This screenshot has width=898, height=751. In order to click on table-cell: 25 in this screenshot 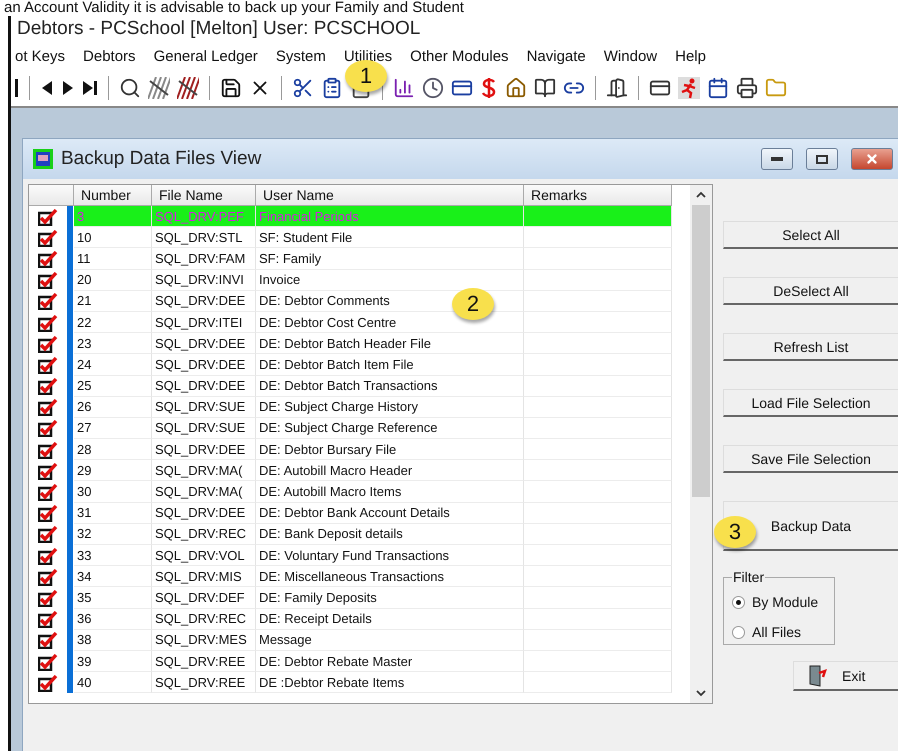, I will do `click(113, 386)`.